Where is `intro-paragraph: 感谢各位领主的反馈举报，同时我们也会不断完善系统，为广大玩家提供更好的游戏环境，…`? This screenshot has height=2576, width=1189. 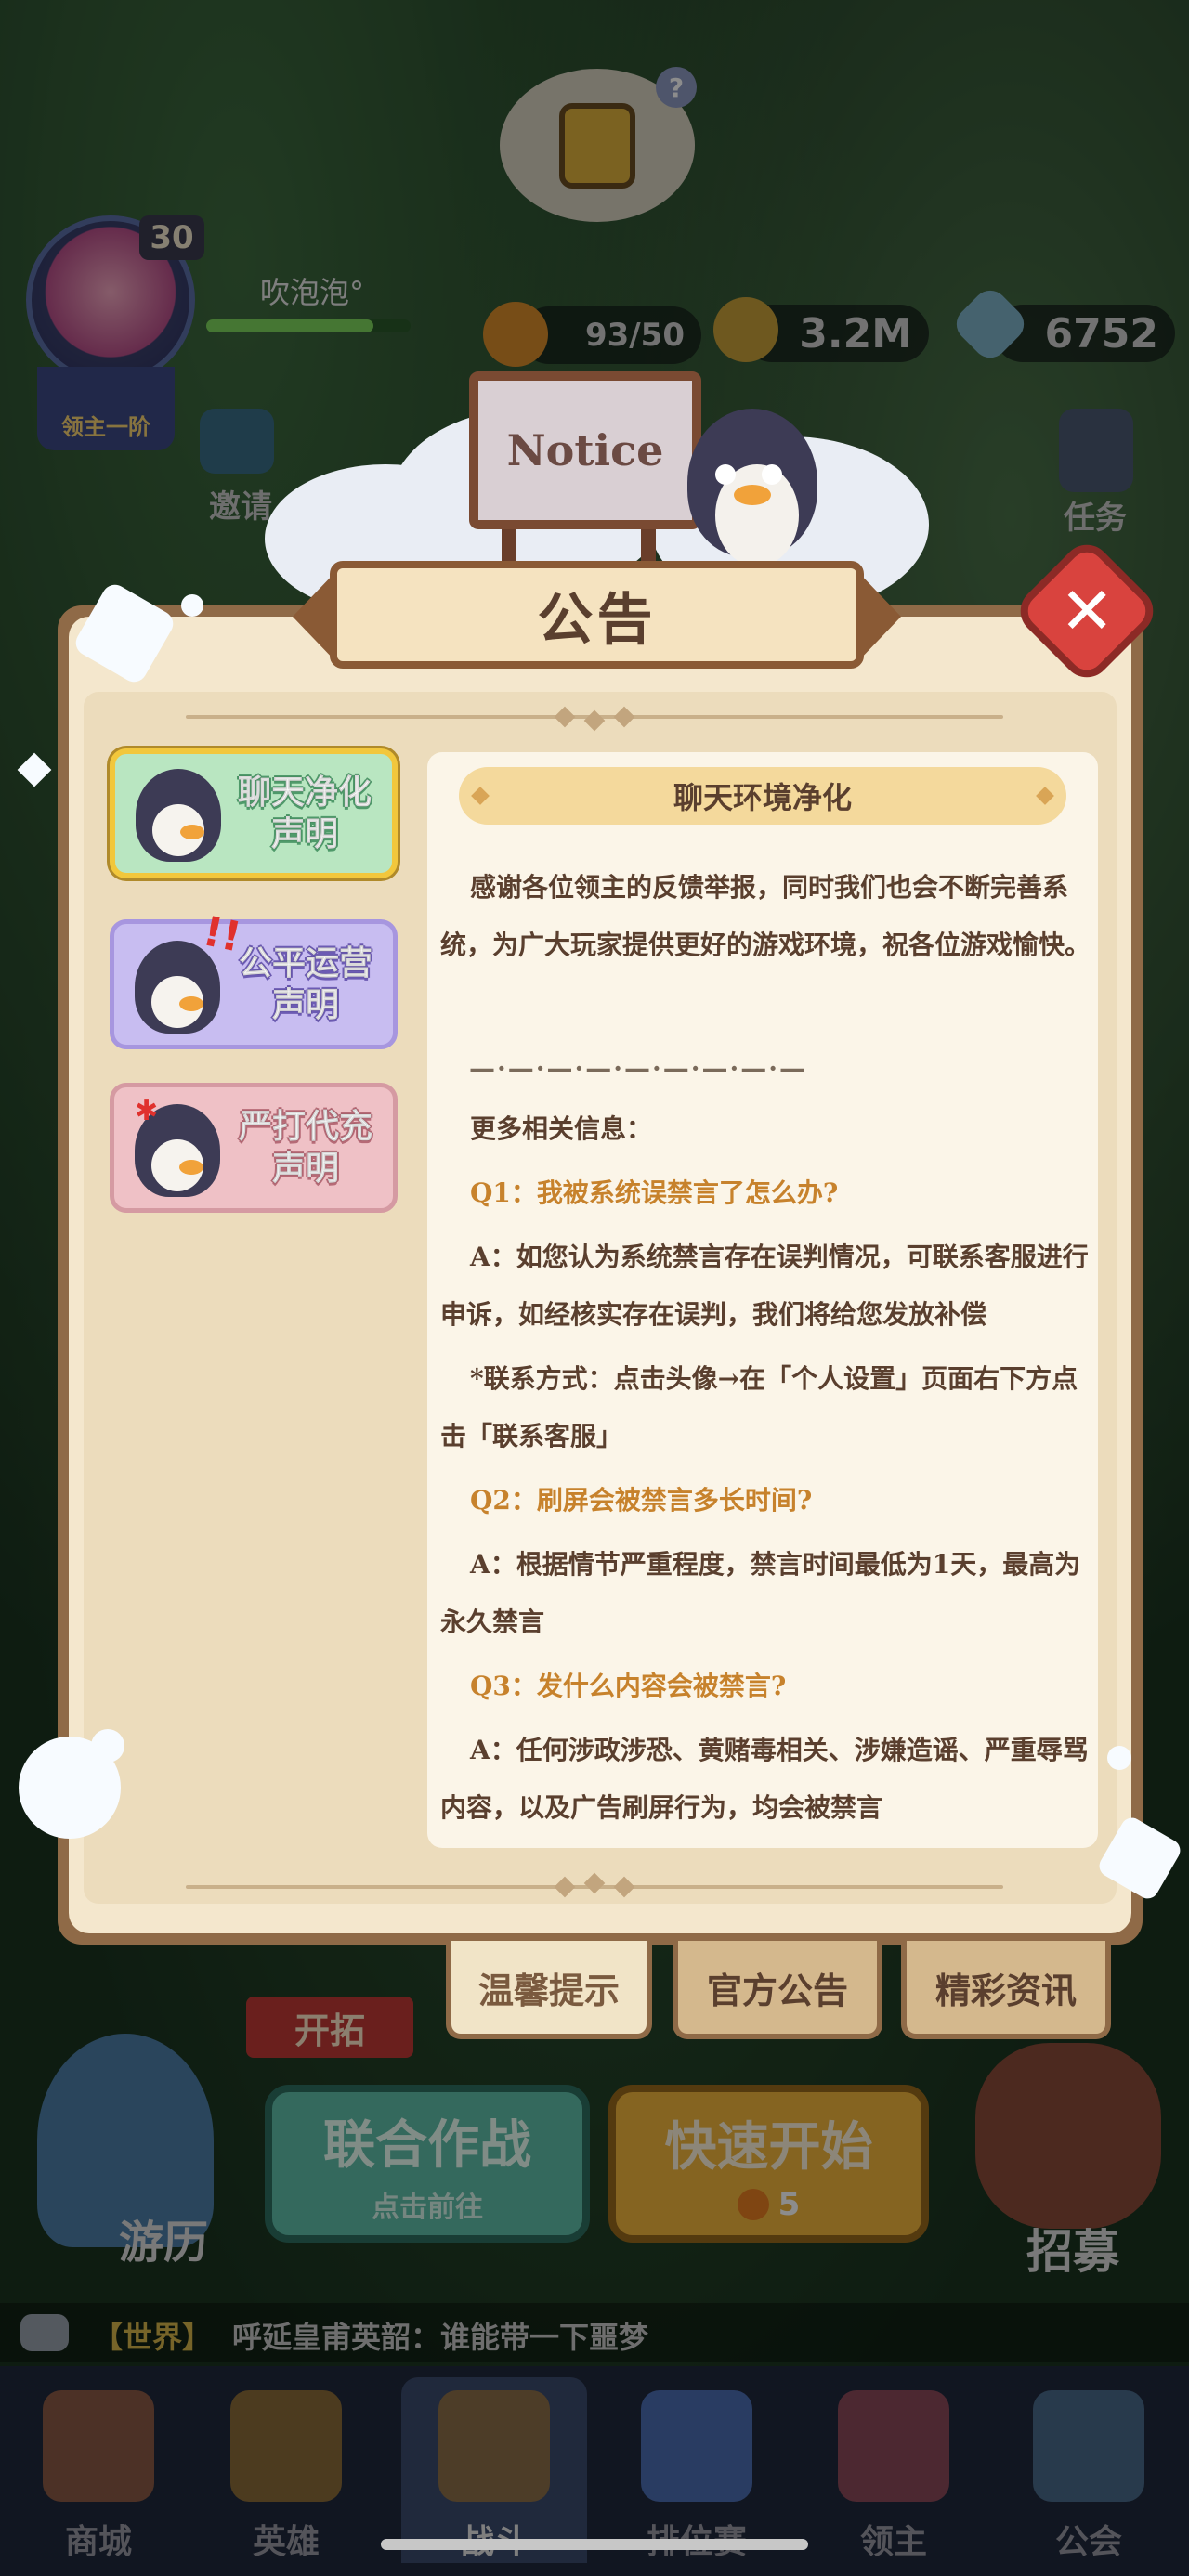
intro-paragraph: 感谢各位领主的反馈举报，同时我们也会不断完善系统，为广大玩家提供更好的游戏环境，… is located at coordinates (765, 916).